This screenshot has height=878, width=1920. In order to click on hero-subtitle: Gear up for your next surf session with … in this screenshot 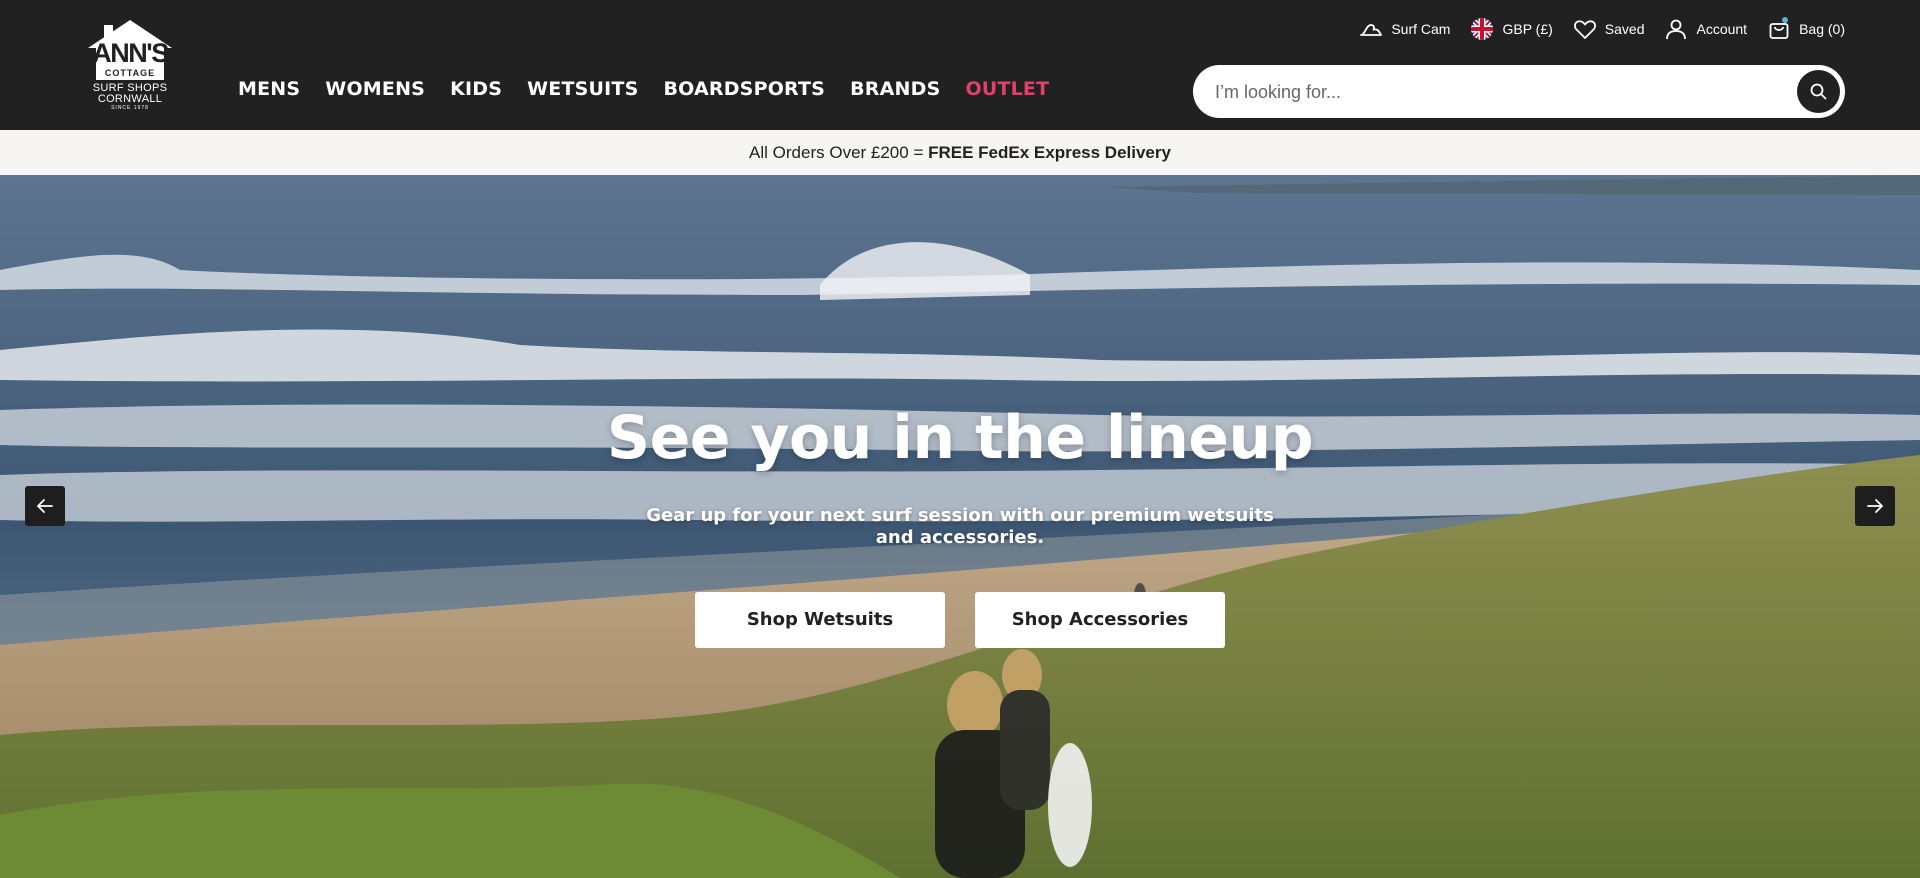, I will do `click(960, 526)`.